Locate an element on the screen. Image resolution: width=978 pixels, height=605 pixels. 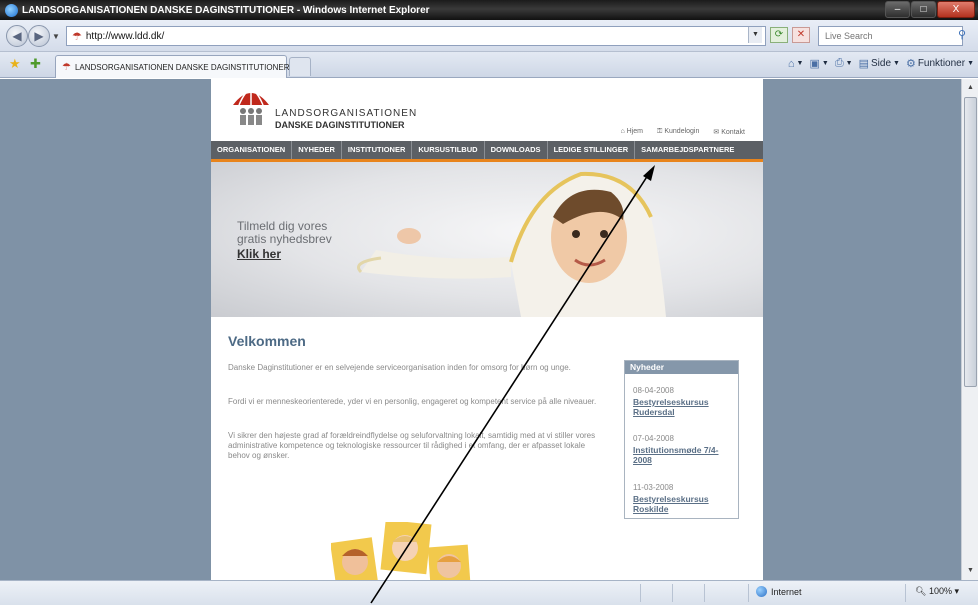
nav-item-ledige-stillinger: LEDIGE STILLINGER is located at coordinates (592, 150).